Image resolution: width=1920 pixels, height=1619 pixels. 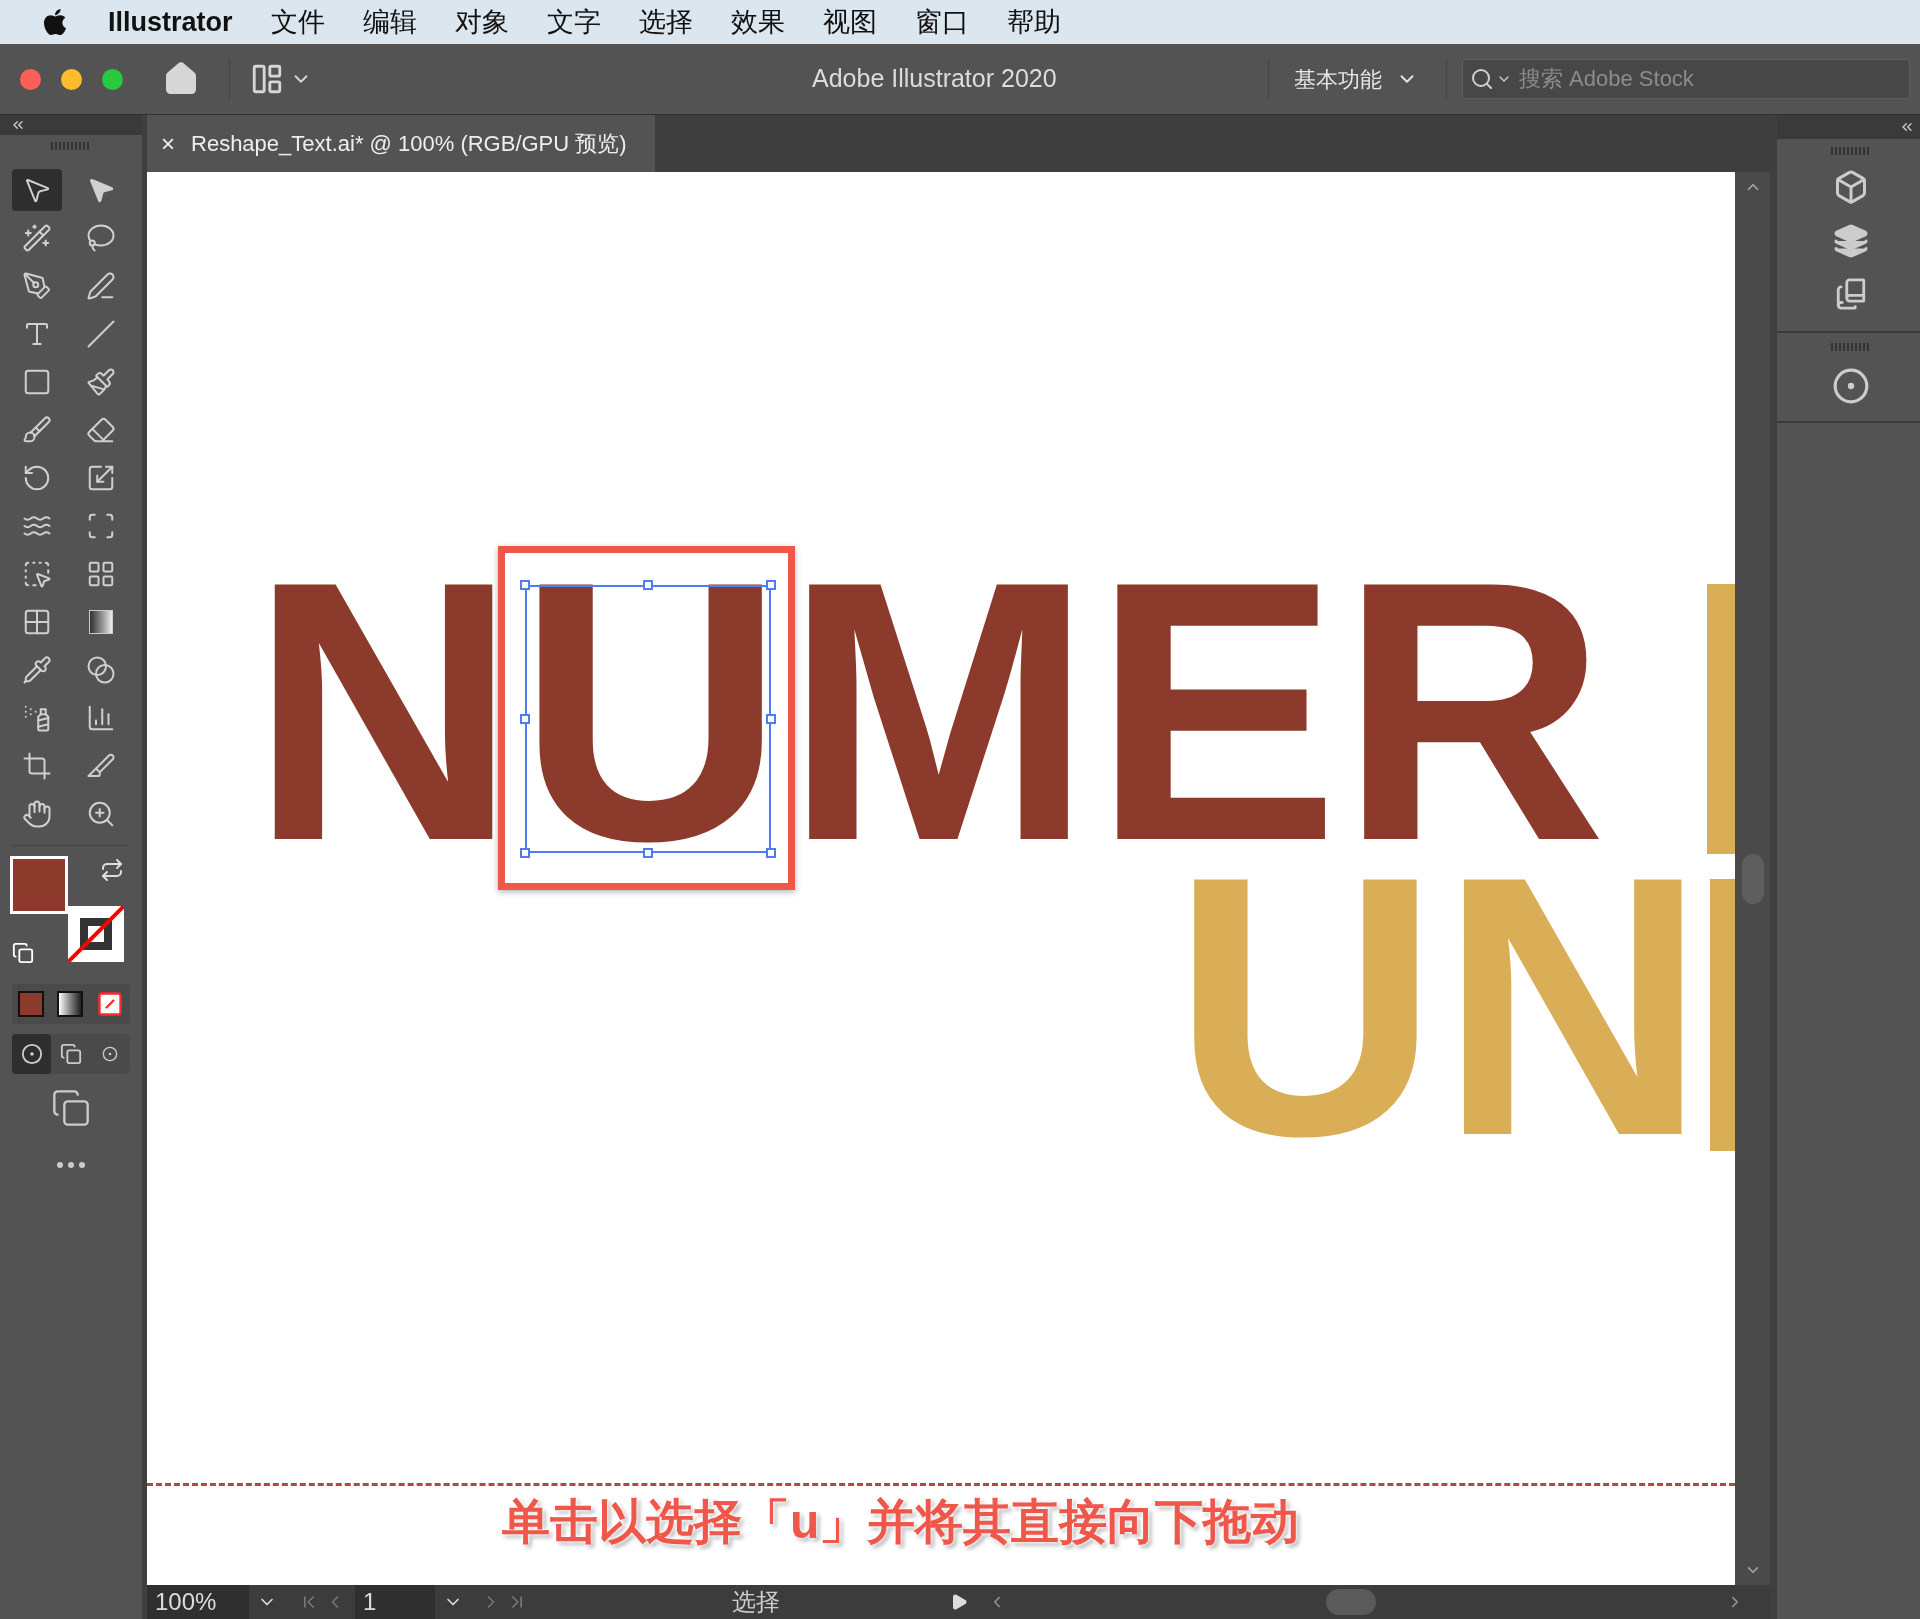 I want to click on artboard-icon, so click(x=37, y=766).